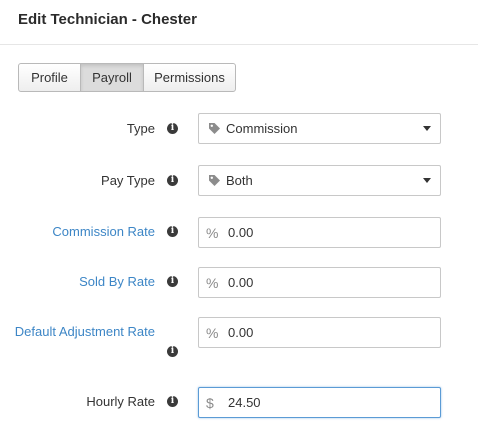 The image size is (478, 433). I want to click on pay-type-select: Both, so click(319, 180).